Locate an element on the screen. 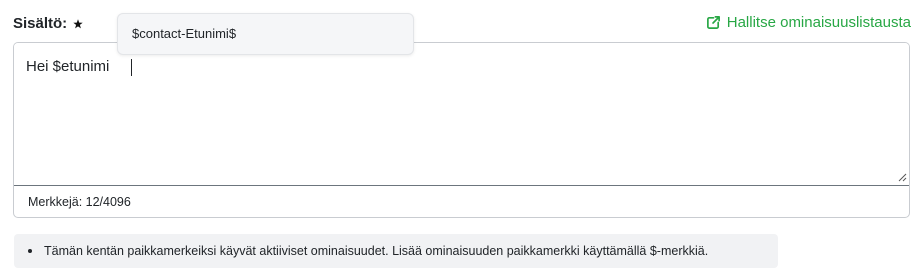 The height and width of the screenshot is (278, 923). autocomplete-suggestion: $contact-Etunimi$ is located at coordinates (184, 33).